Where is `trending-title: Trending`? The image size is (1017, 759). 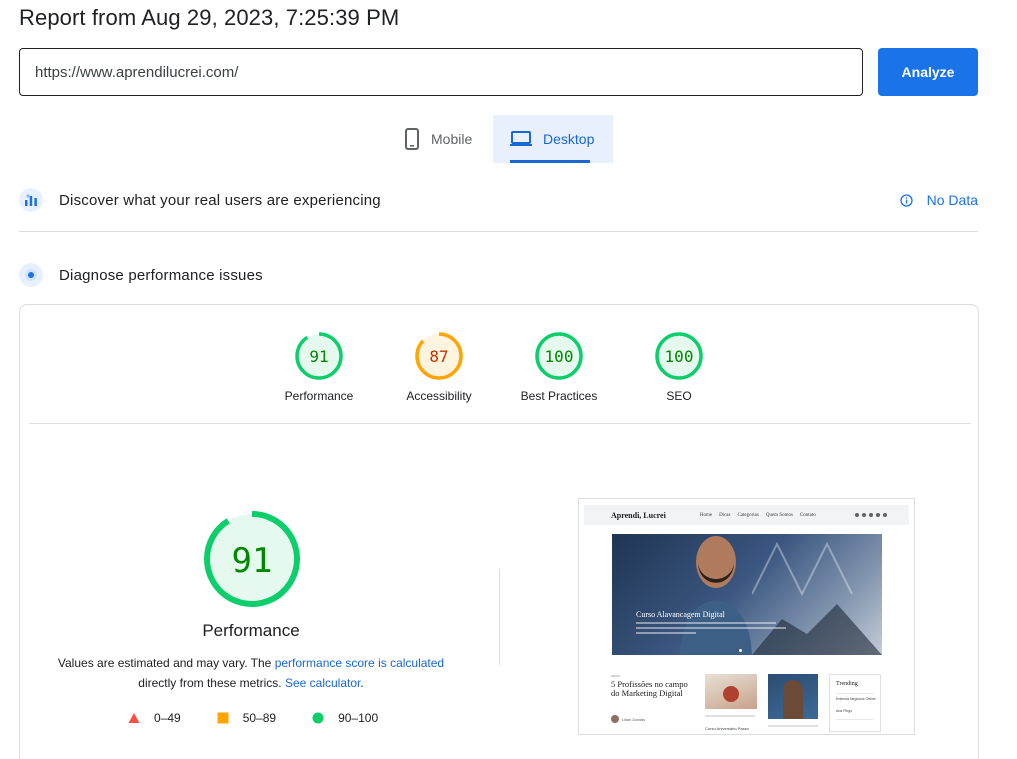
trending-title: Trending is located at coordinates (847, 684).